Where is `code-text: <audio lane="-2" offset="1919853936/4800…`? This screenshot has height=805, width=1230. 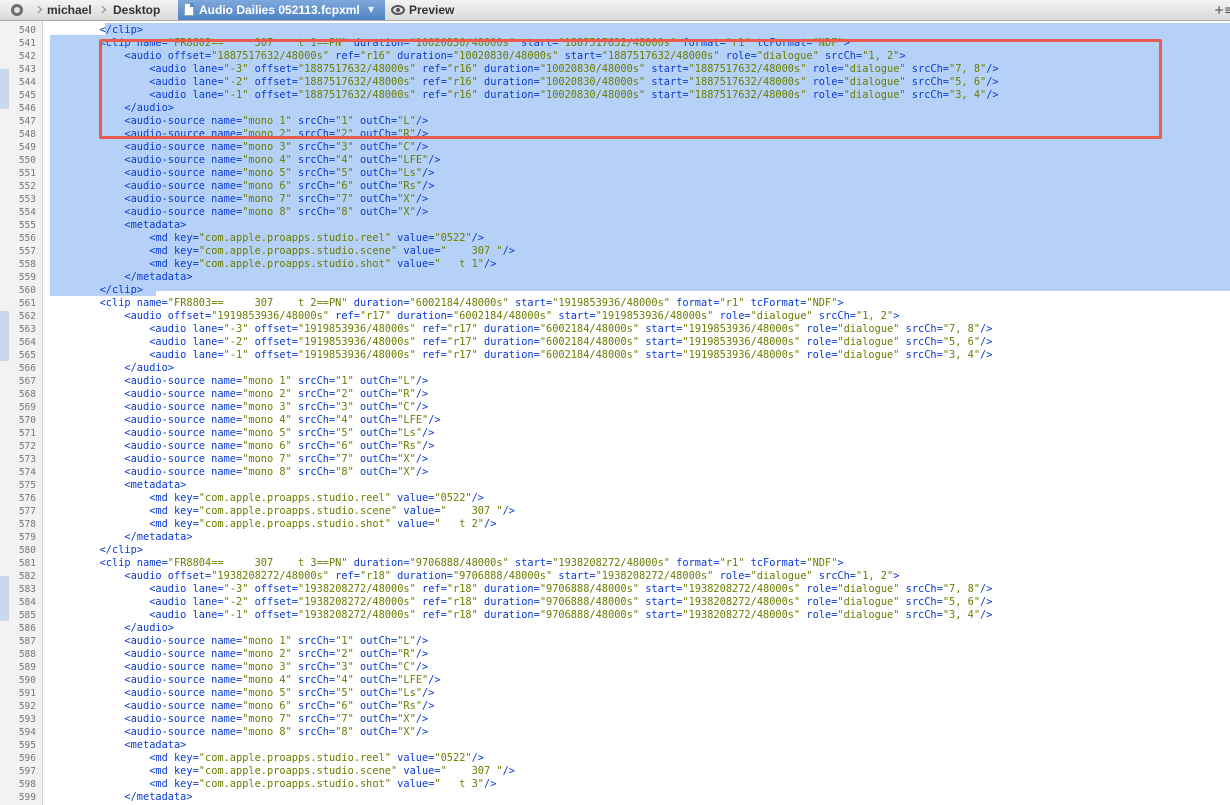
code-text: <audio lane="-2" offset="1919853936/4800… is located at coordinates (521, 342).